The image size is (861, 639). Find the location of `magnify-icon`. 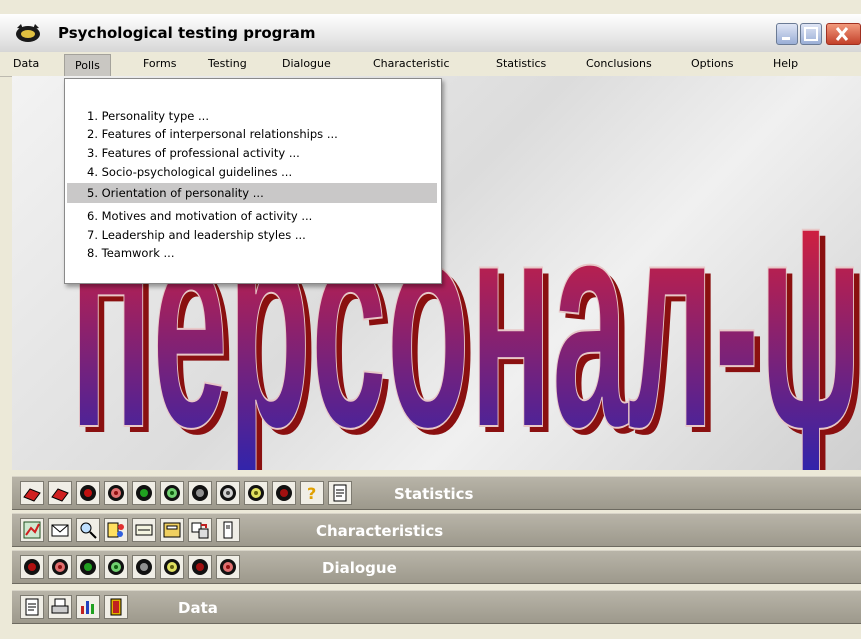

magnify-icon is located at coordinates (88, 530).